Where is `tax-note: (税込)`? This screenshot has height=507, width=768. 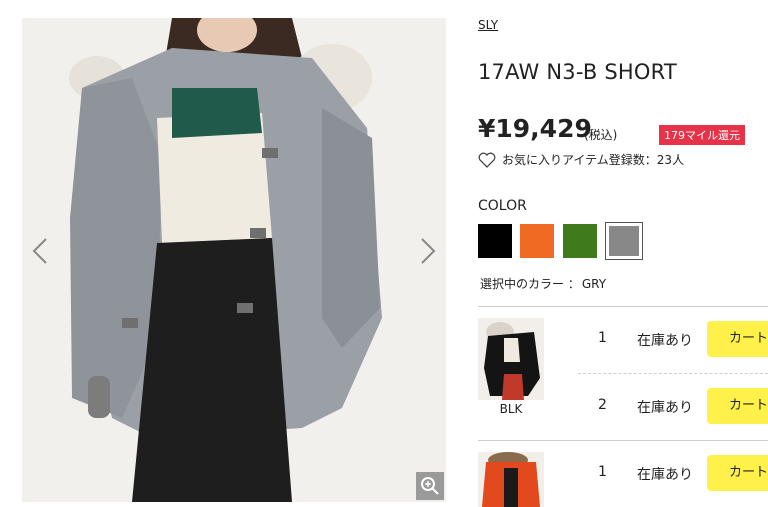
tax-note: (税込) is located at coordinates (601, 135).